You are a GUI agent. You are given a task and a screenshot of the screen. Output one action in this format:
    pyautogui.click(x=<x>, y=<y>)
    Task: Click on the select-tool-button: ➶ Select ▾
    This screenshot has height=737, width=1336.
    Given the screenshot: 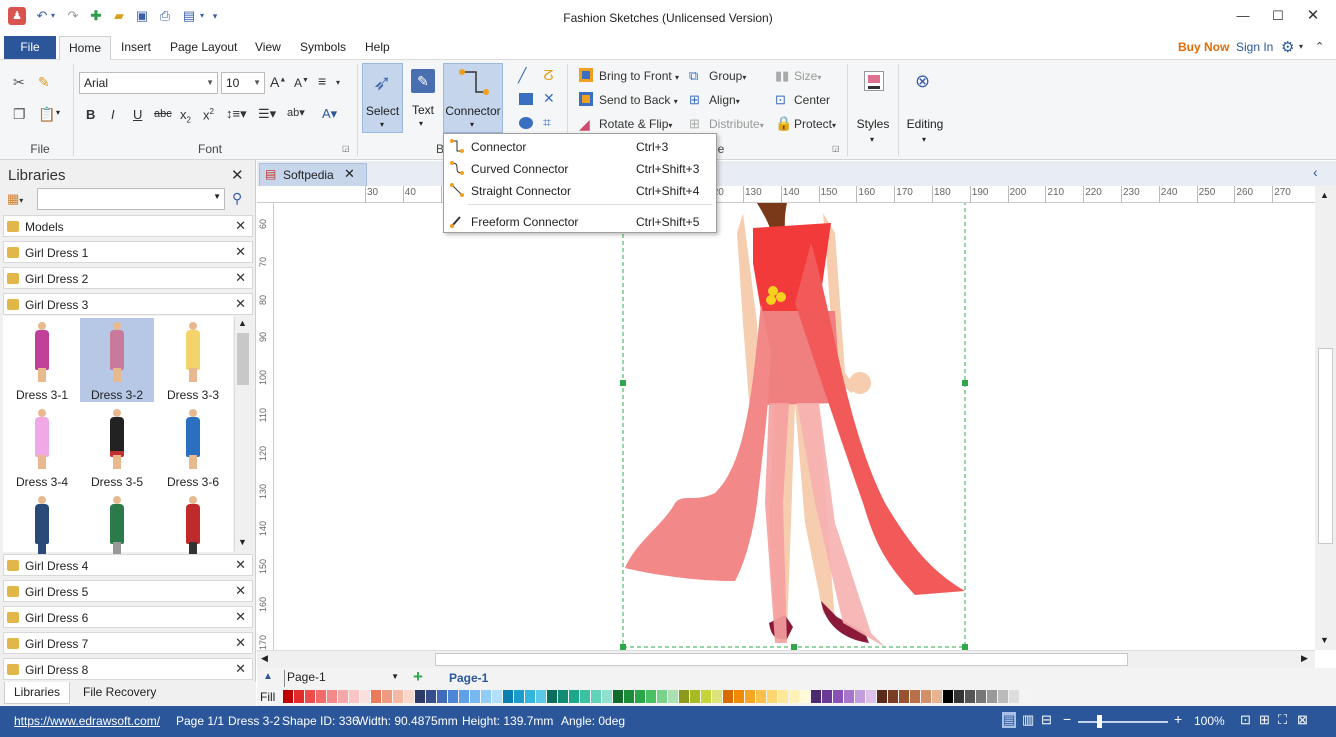 What is the action you would take?
    pyautogui.click(x=382, y=98)
    